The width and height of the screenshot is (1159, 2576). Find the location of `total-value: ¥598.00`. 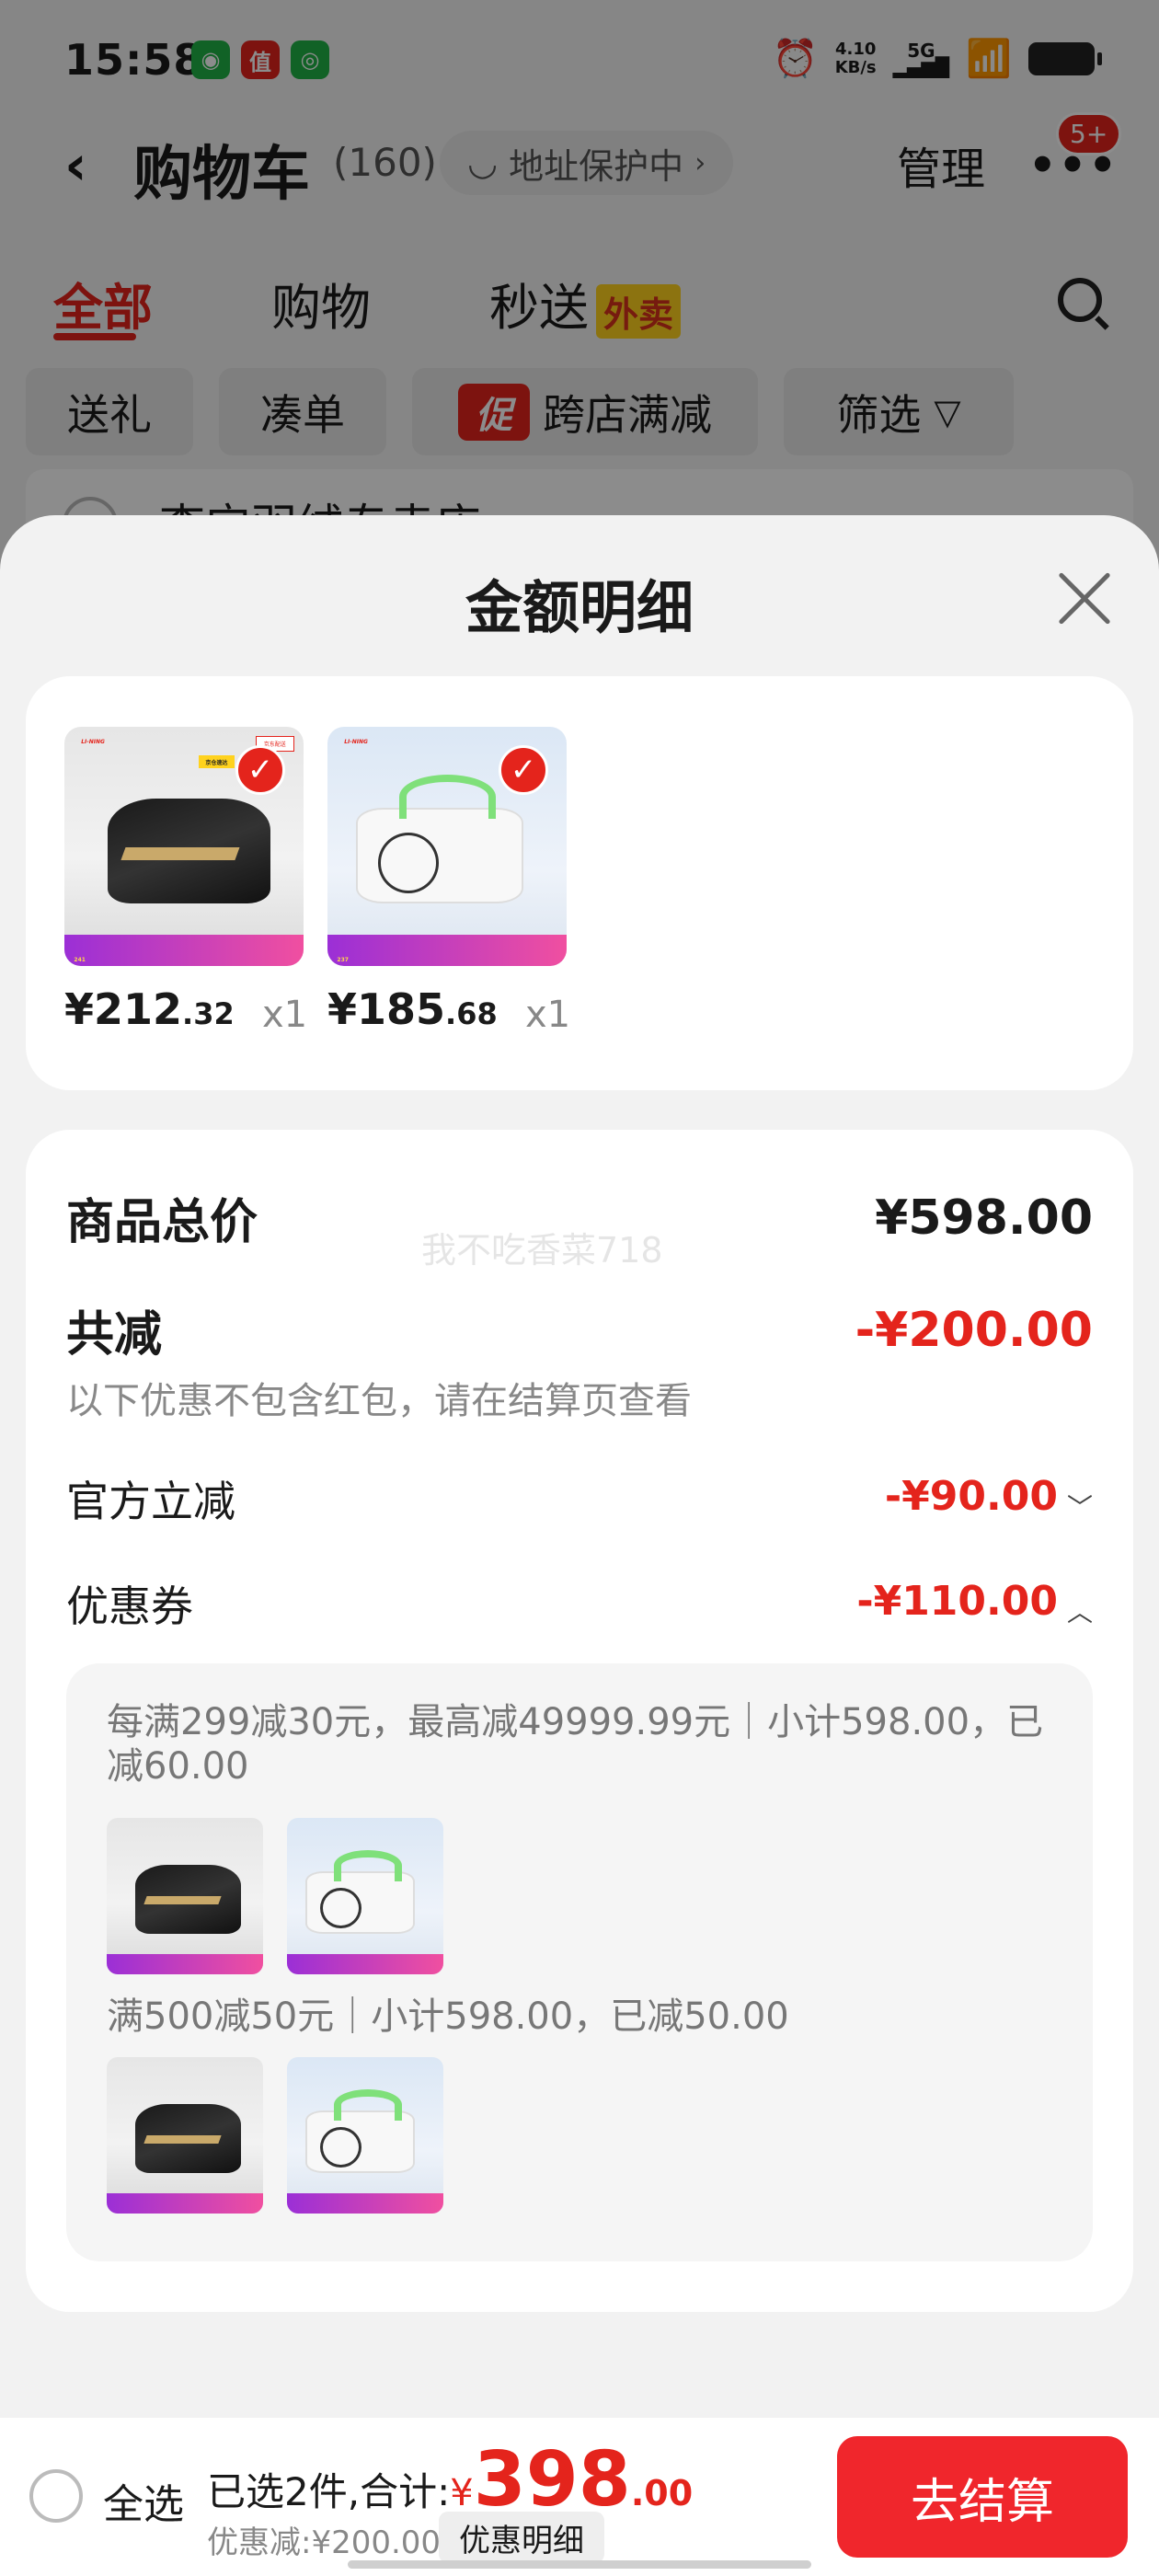

total-value: ¥598.00 is located at coordinates (984, 1218).